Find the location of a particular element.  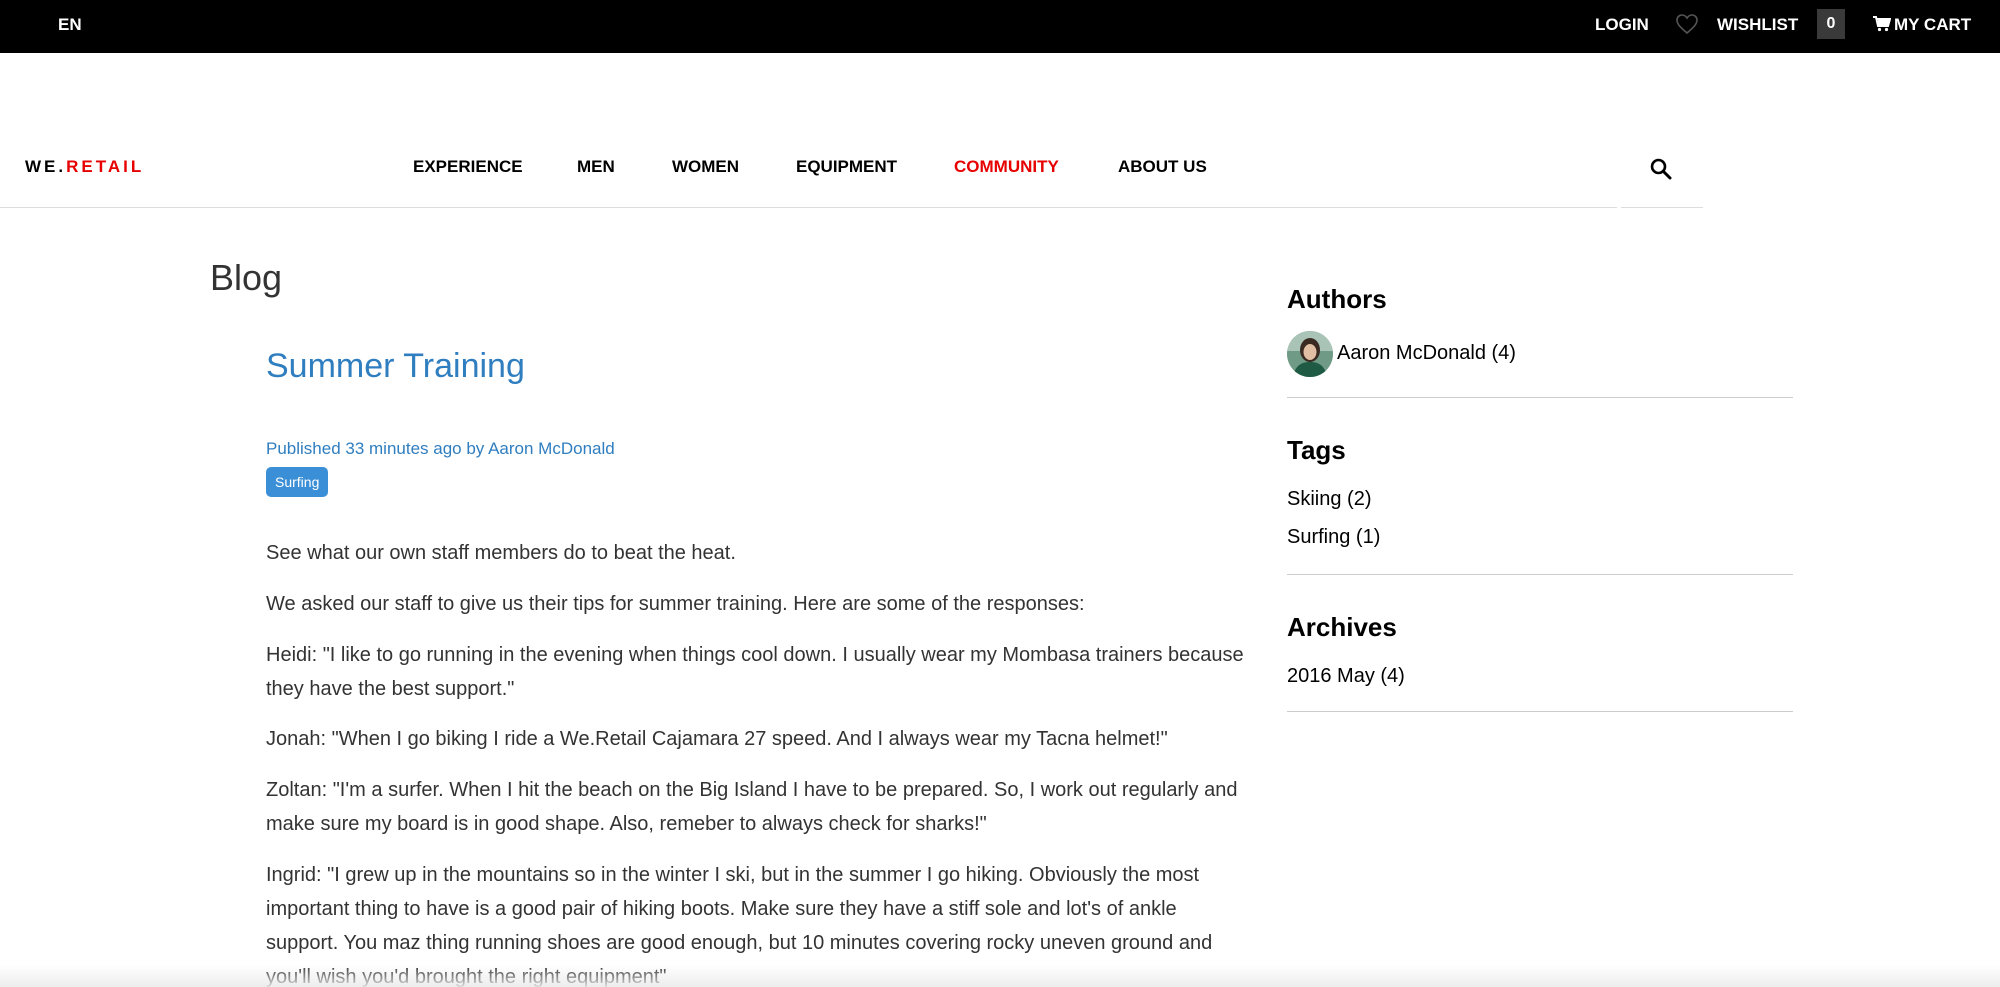

tags-heading: Tags is located at coordinates (1316, 450).